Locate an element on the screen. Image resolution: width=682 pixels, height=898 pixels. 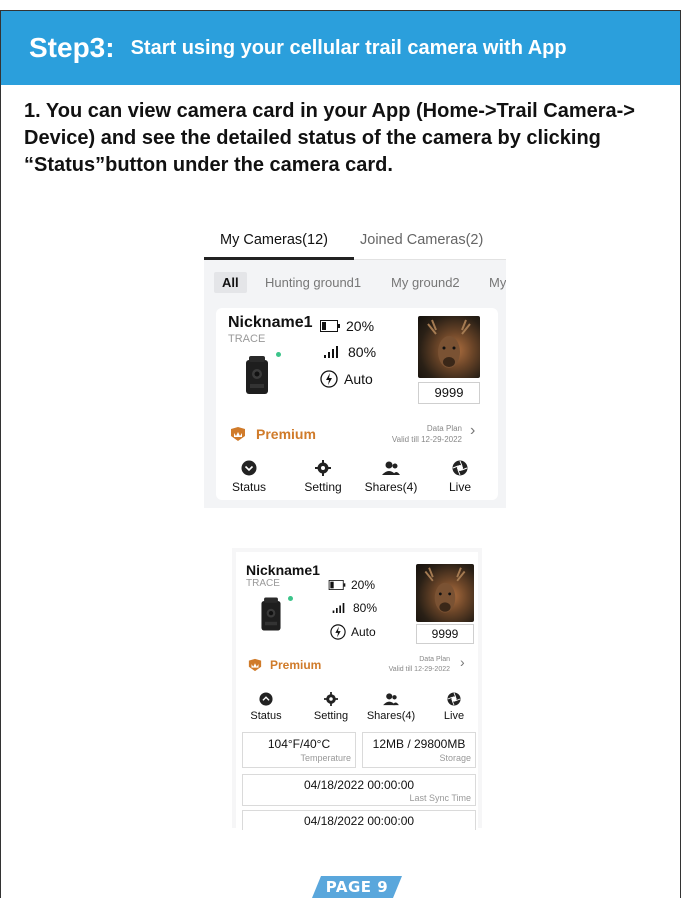
chevron-up-circle-icon is located at coordinates (266, 699).